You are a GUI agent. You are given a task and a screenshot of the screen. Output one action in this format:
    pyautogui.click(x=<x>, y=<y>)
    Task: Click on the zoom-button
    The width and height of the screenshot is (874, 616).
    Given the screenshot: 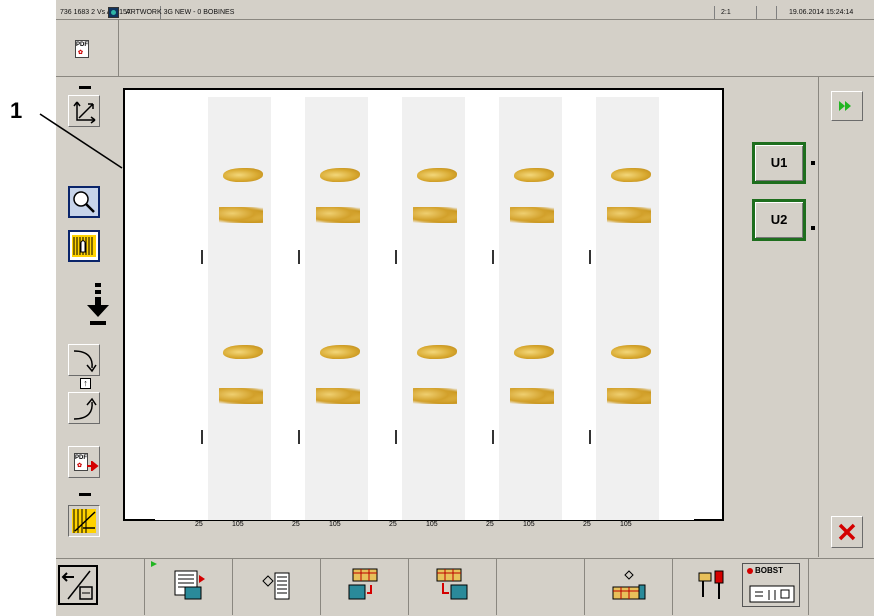 What is the action you would take?
    pyautogui.click(x=84, y=202)
    